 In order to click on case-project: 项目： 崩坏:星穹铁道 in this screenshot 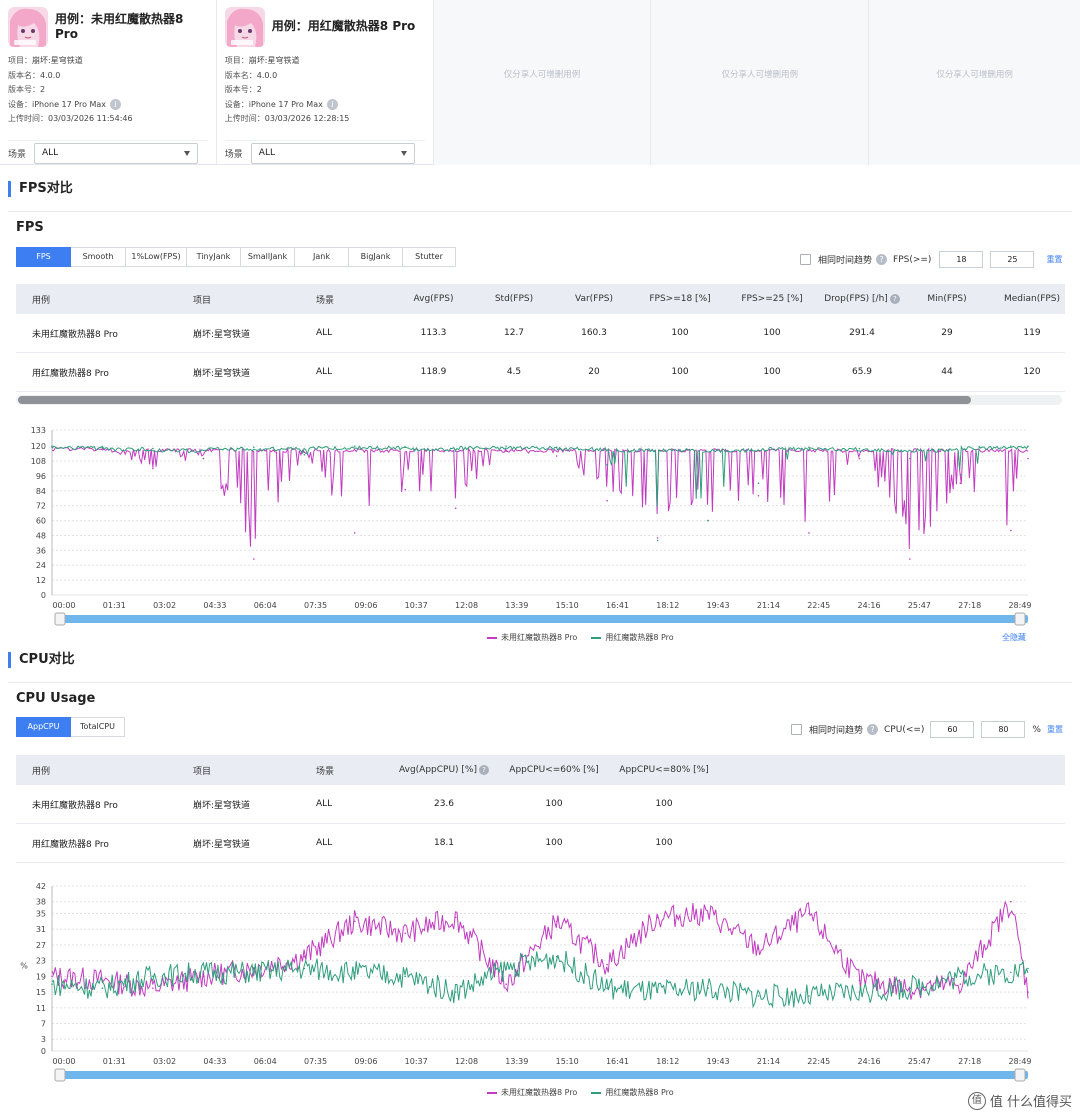, I will do `click(45, 60)`.